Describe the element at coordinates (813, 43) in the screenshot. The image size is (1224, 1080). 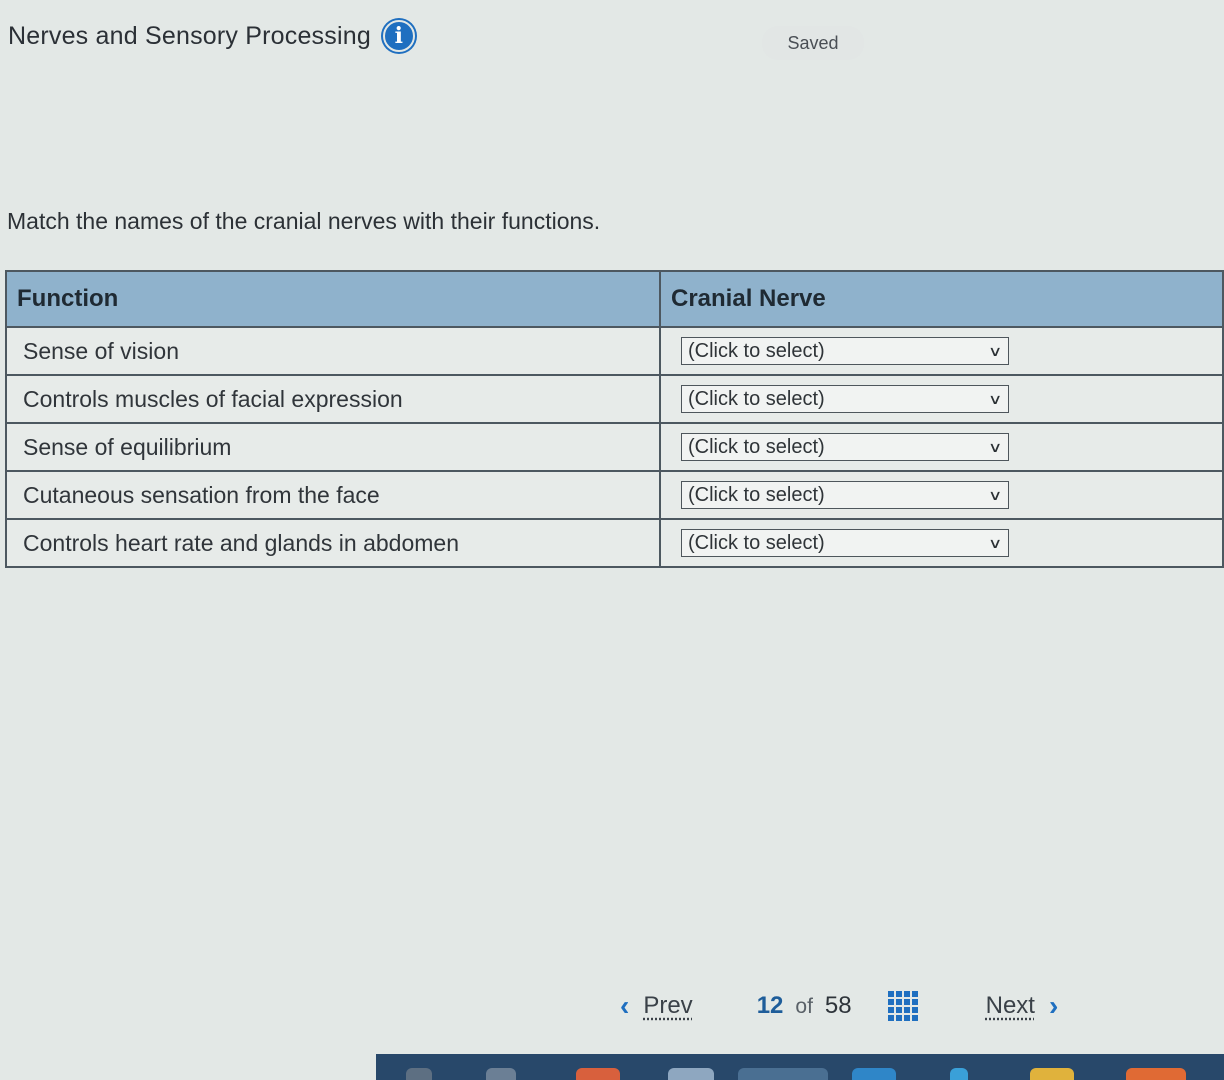
I see `saved-status-badge: Saved` at that location.